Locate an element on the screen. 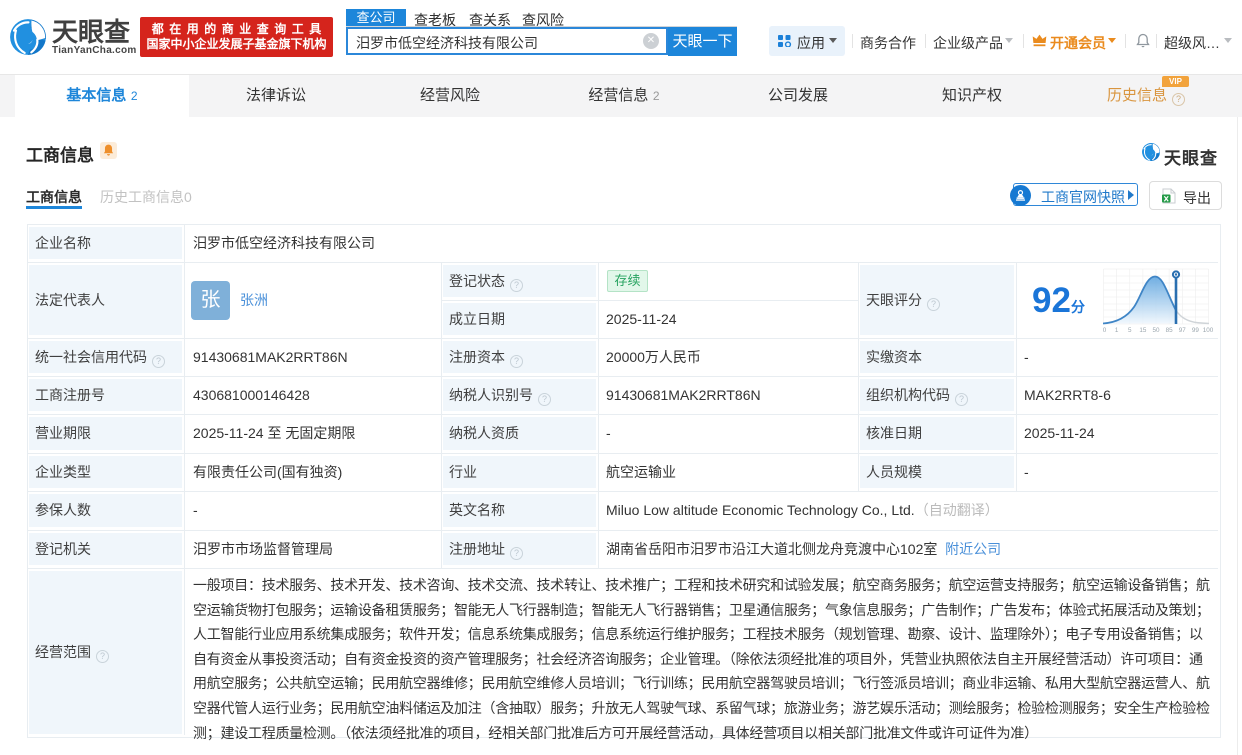 Image resolution: width=1242 pixels, height=755 pixels. svg-text: 15 is located at coordinates (1143, 330).